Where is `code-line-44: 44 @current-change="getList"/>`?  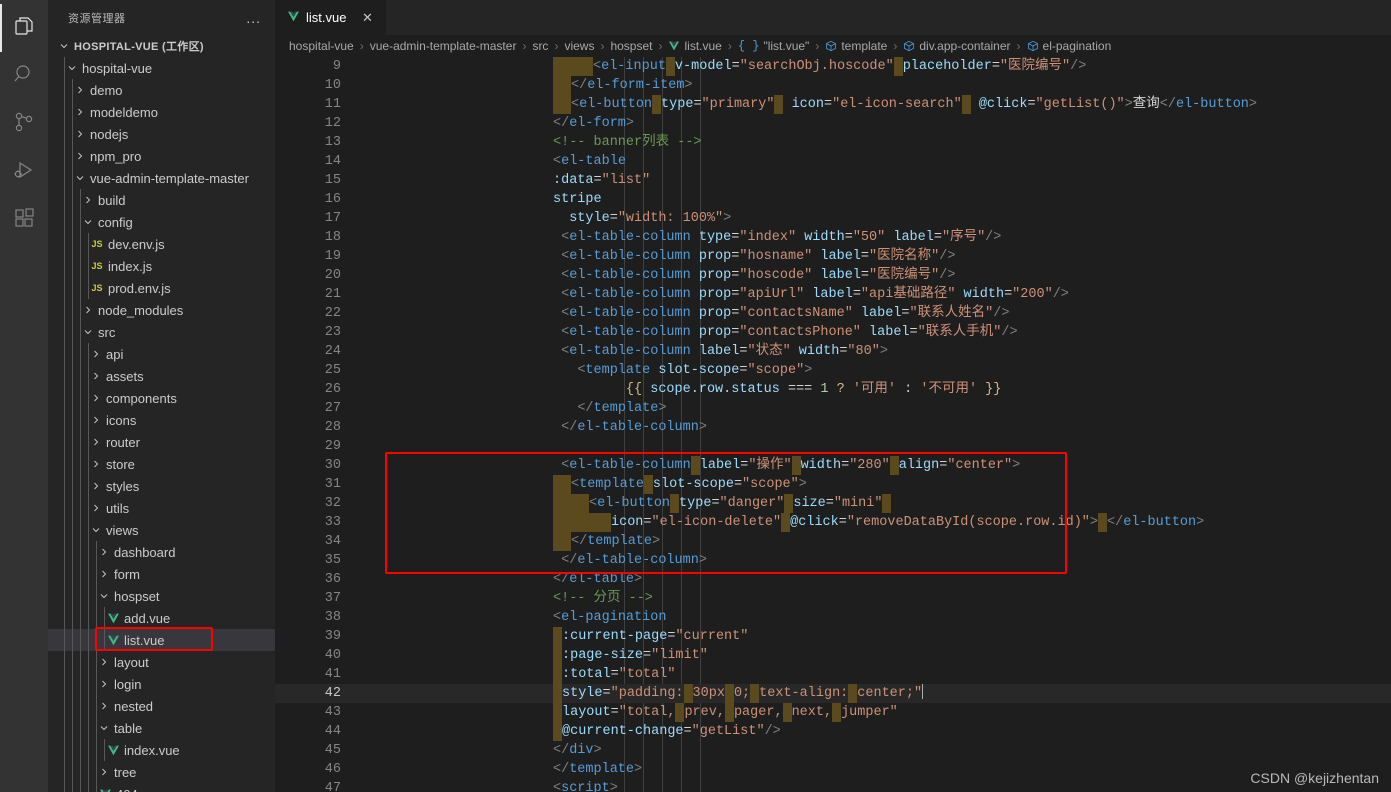
code-line-44: 44 @current-change="getList"/> is located at coordinates (833, 731).